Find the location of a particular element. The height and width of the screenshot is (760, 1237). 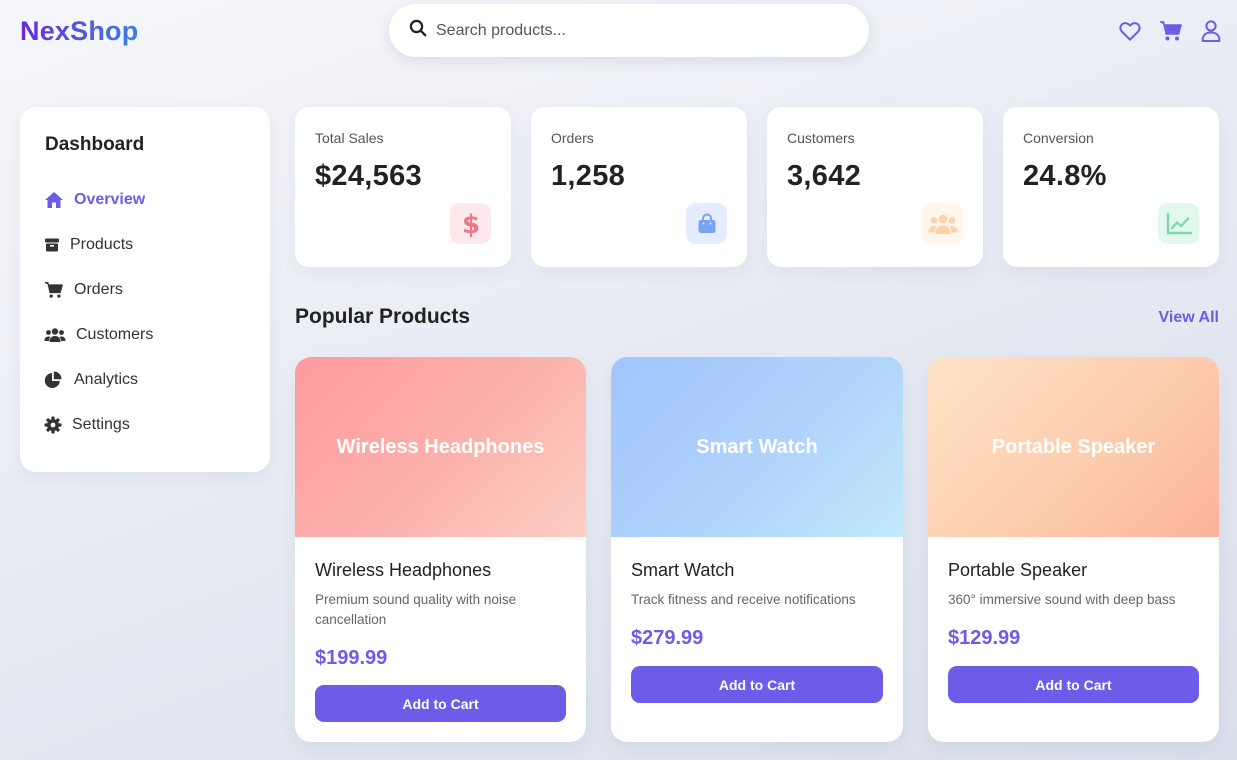

stat-label: Customers is located at coordinates (821, 138).